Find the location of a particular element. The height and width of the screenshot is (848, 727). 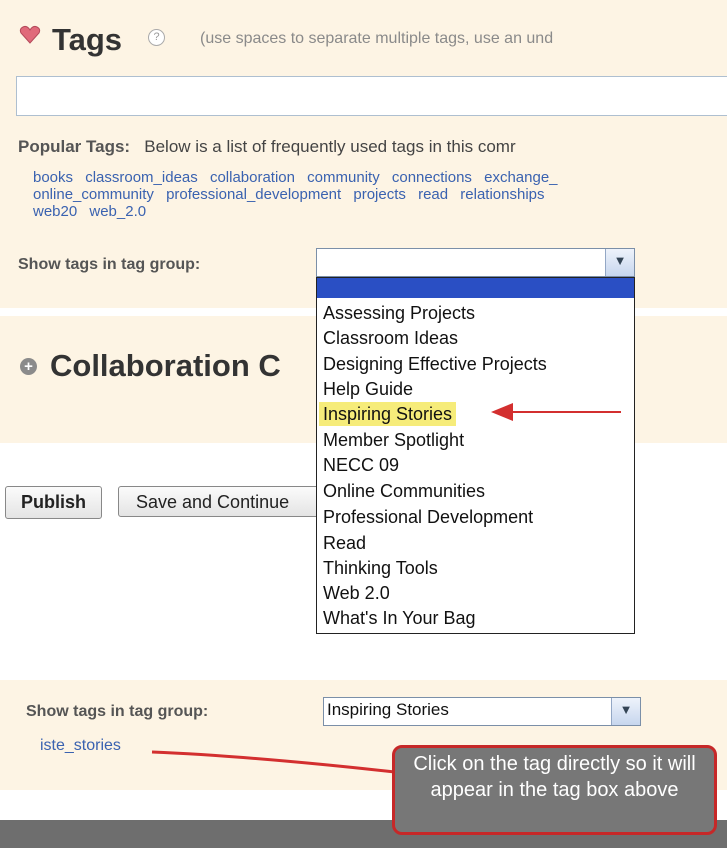

dropdown-option: Read is located at coordinates (344, 543).